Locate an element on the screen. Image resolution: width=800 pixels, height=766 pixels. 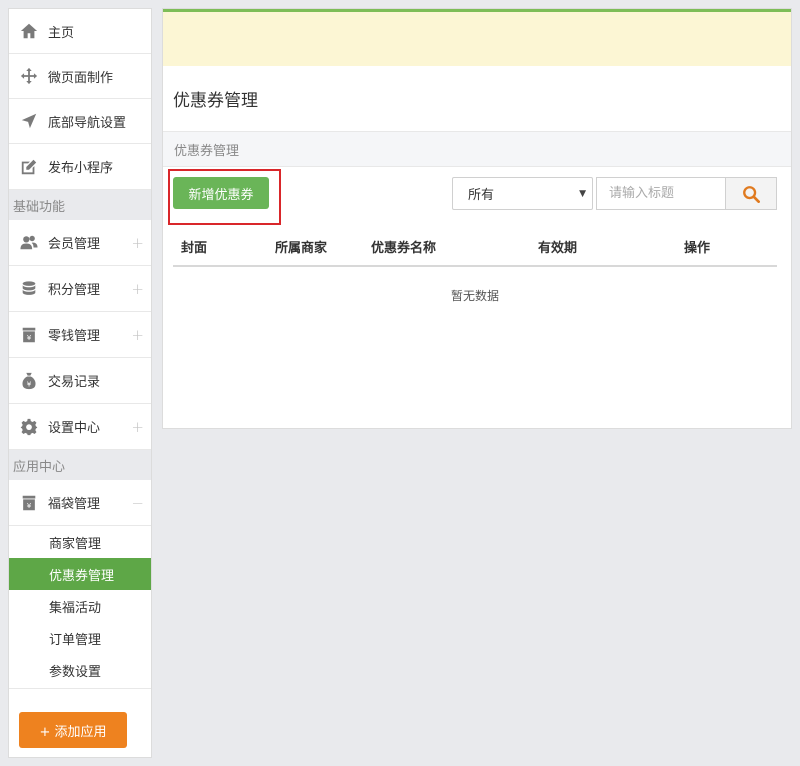
sidebar-item-home: 主页 is located at coordinates (80, 31).